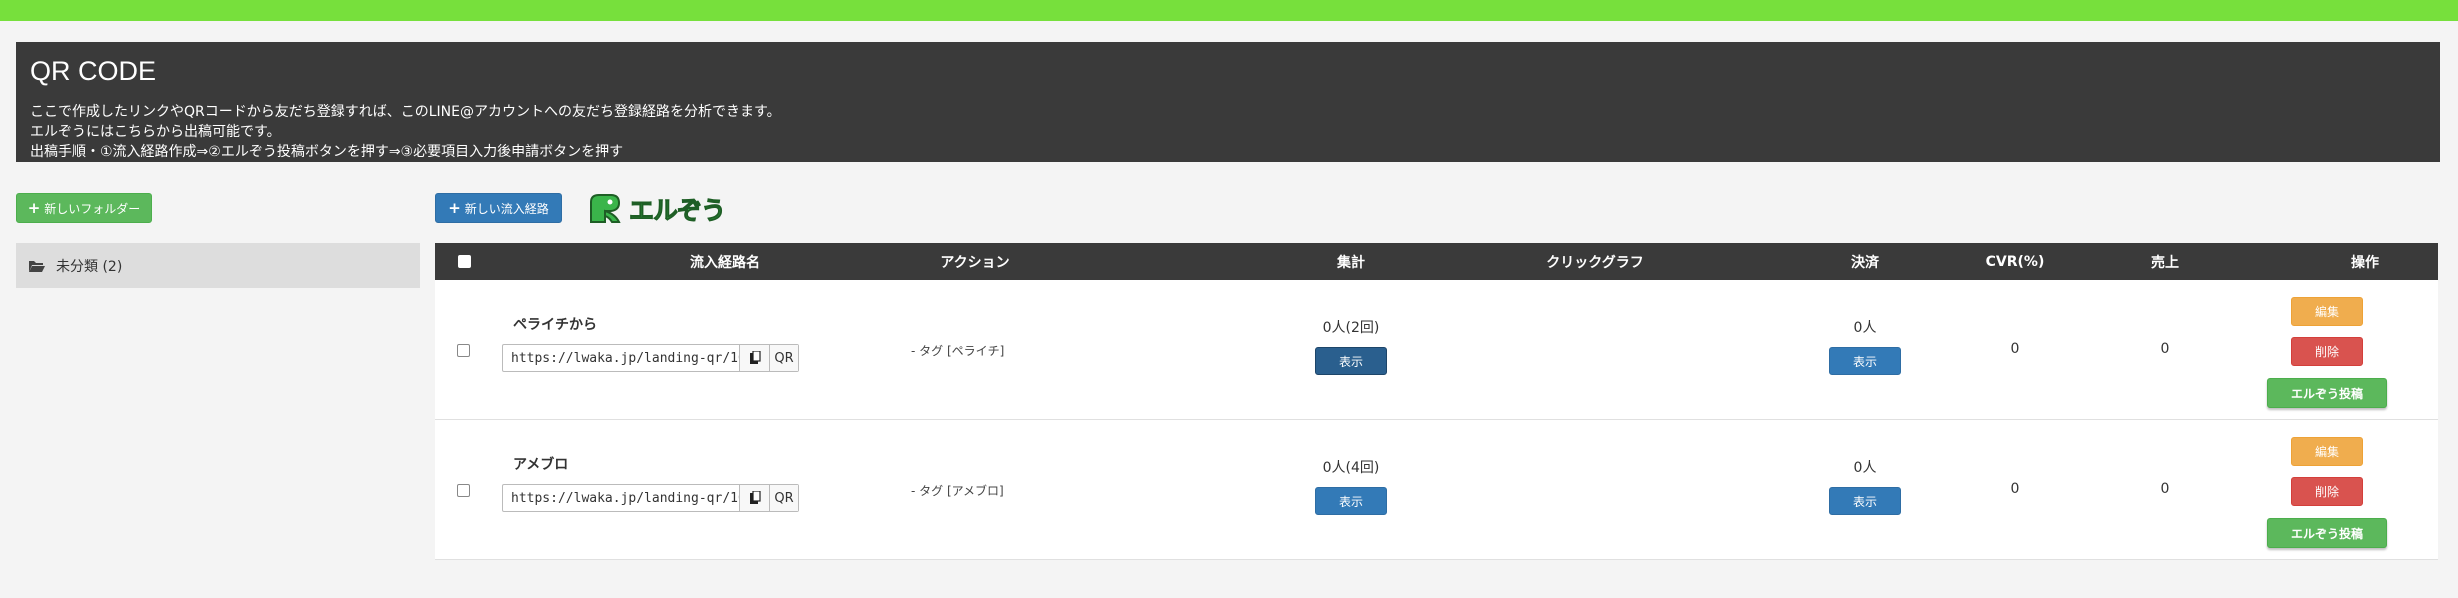 The width and height of the screenshot is (2458, 598). I want to click on page-title: QR CODE, so click(93, 71).